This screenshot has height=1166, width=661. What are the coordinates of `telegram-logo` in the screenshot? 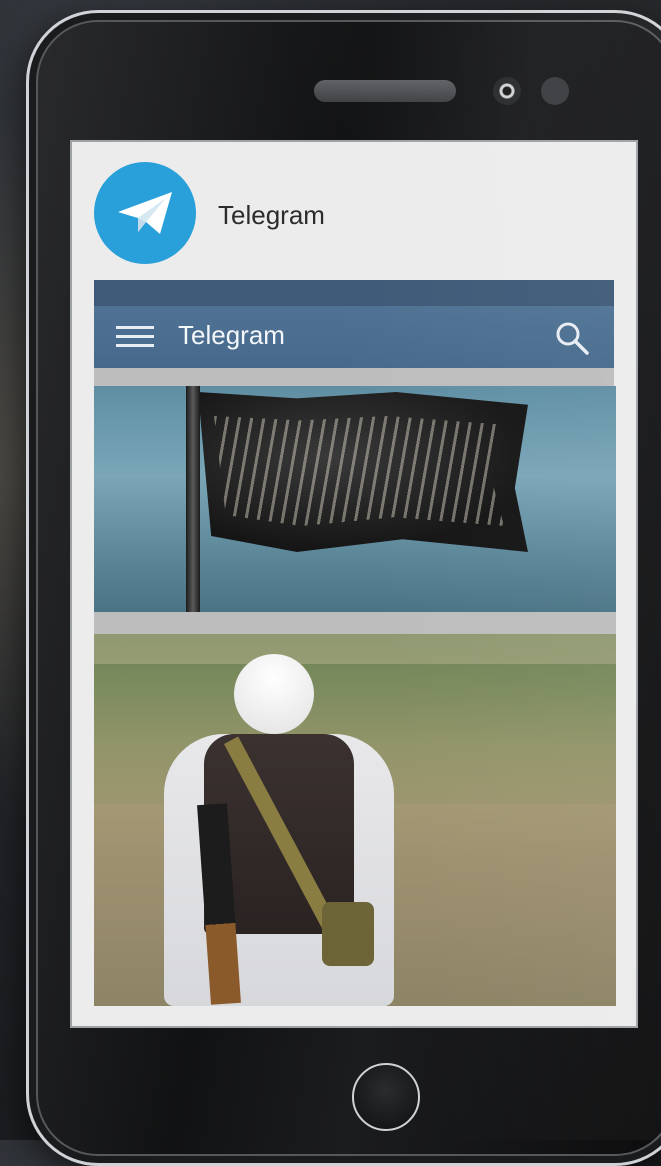 It's located at (145, 213).